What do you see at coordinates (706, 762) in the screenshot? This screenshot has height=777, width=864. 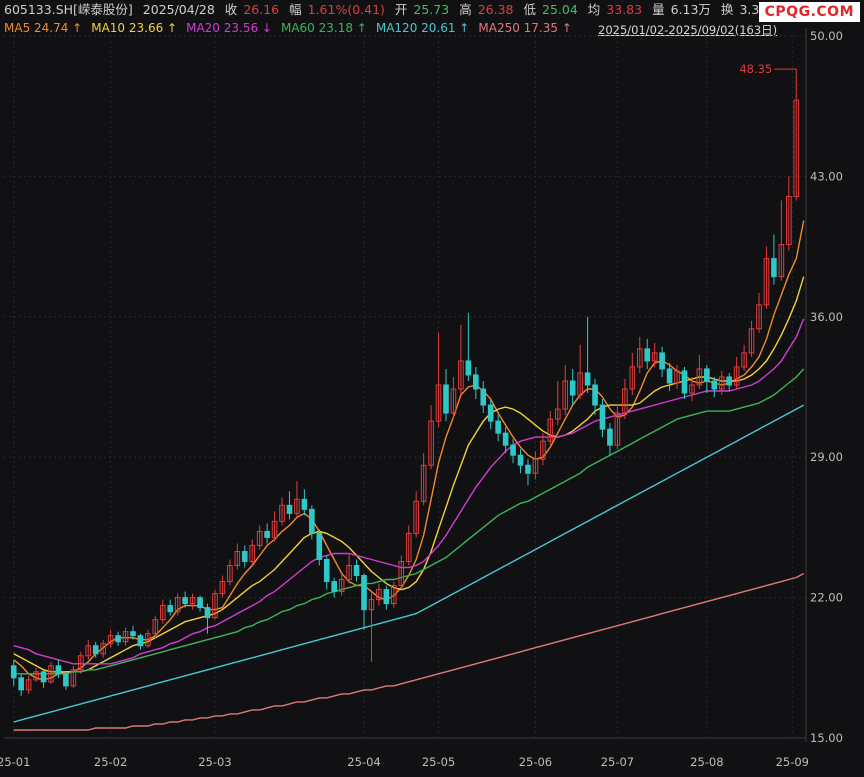 I see `x-tick-label: 25-08` at bounding box center [706, 762].